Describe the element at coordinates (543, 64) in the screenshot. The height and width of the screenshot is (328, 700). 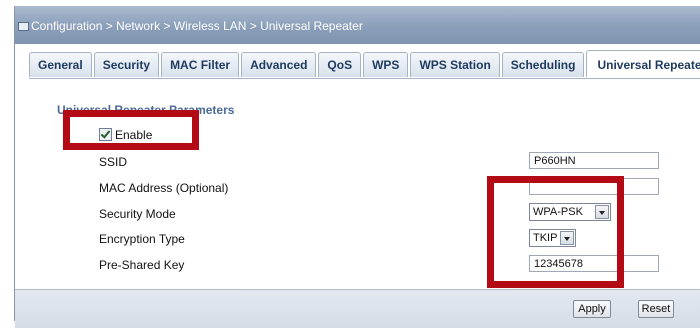
I see `tab-scheduling: Scheduling` at that location.